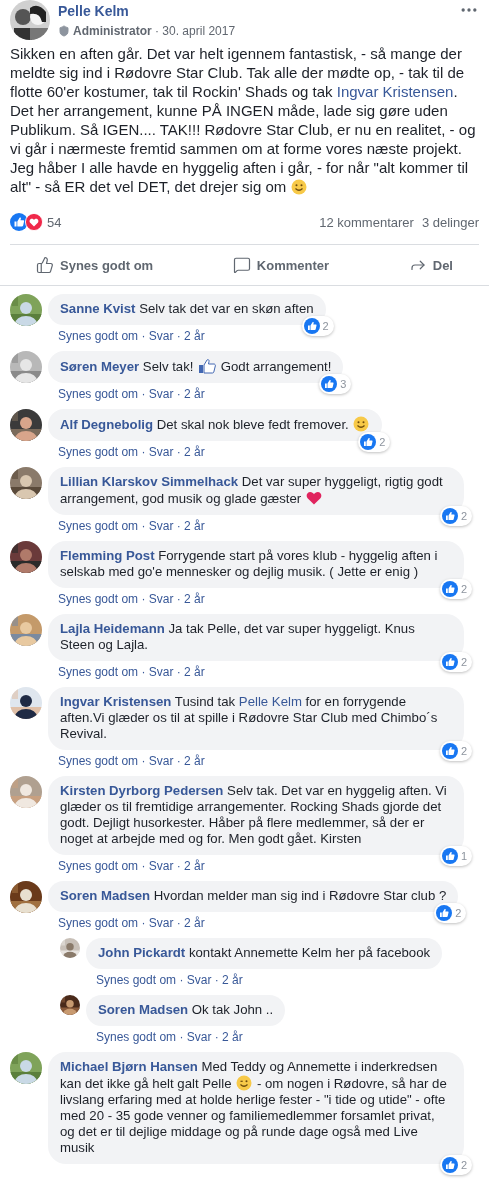 This screenshot has height=1198, width=489. Describe the element at coordinates (395, 91) in the screenshot. I see `mention-link: Ingvar Kristensen` at that location.